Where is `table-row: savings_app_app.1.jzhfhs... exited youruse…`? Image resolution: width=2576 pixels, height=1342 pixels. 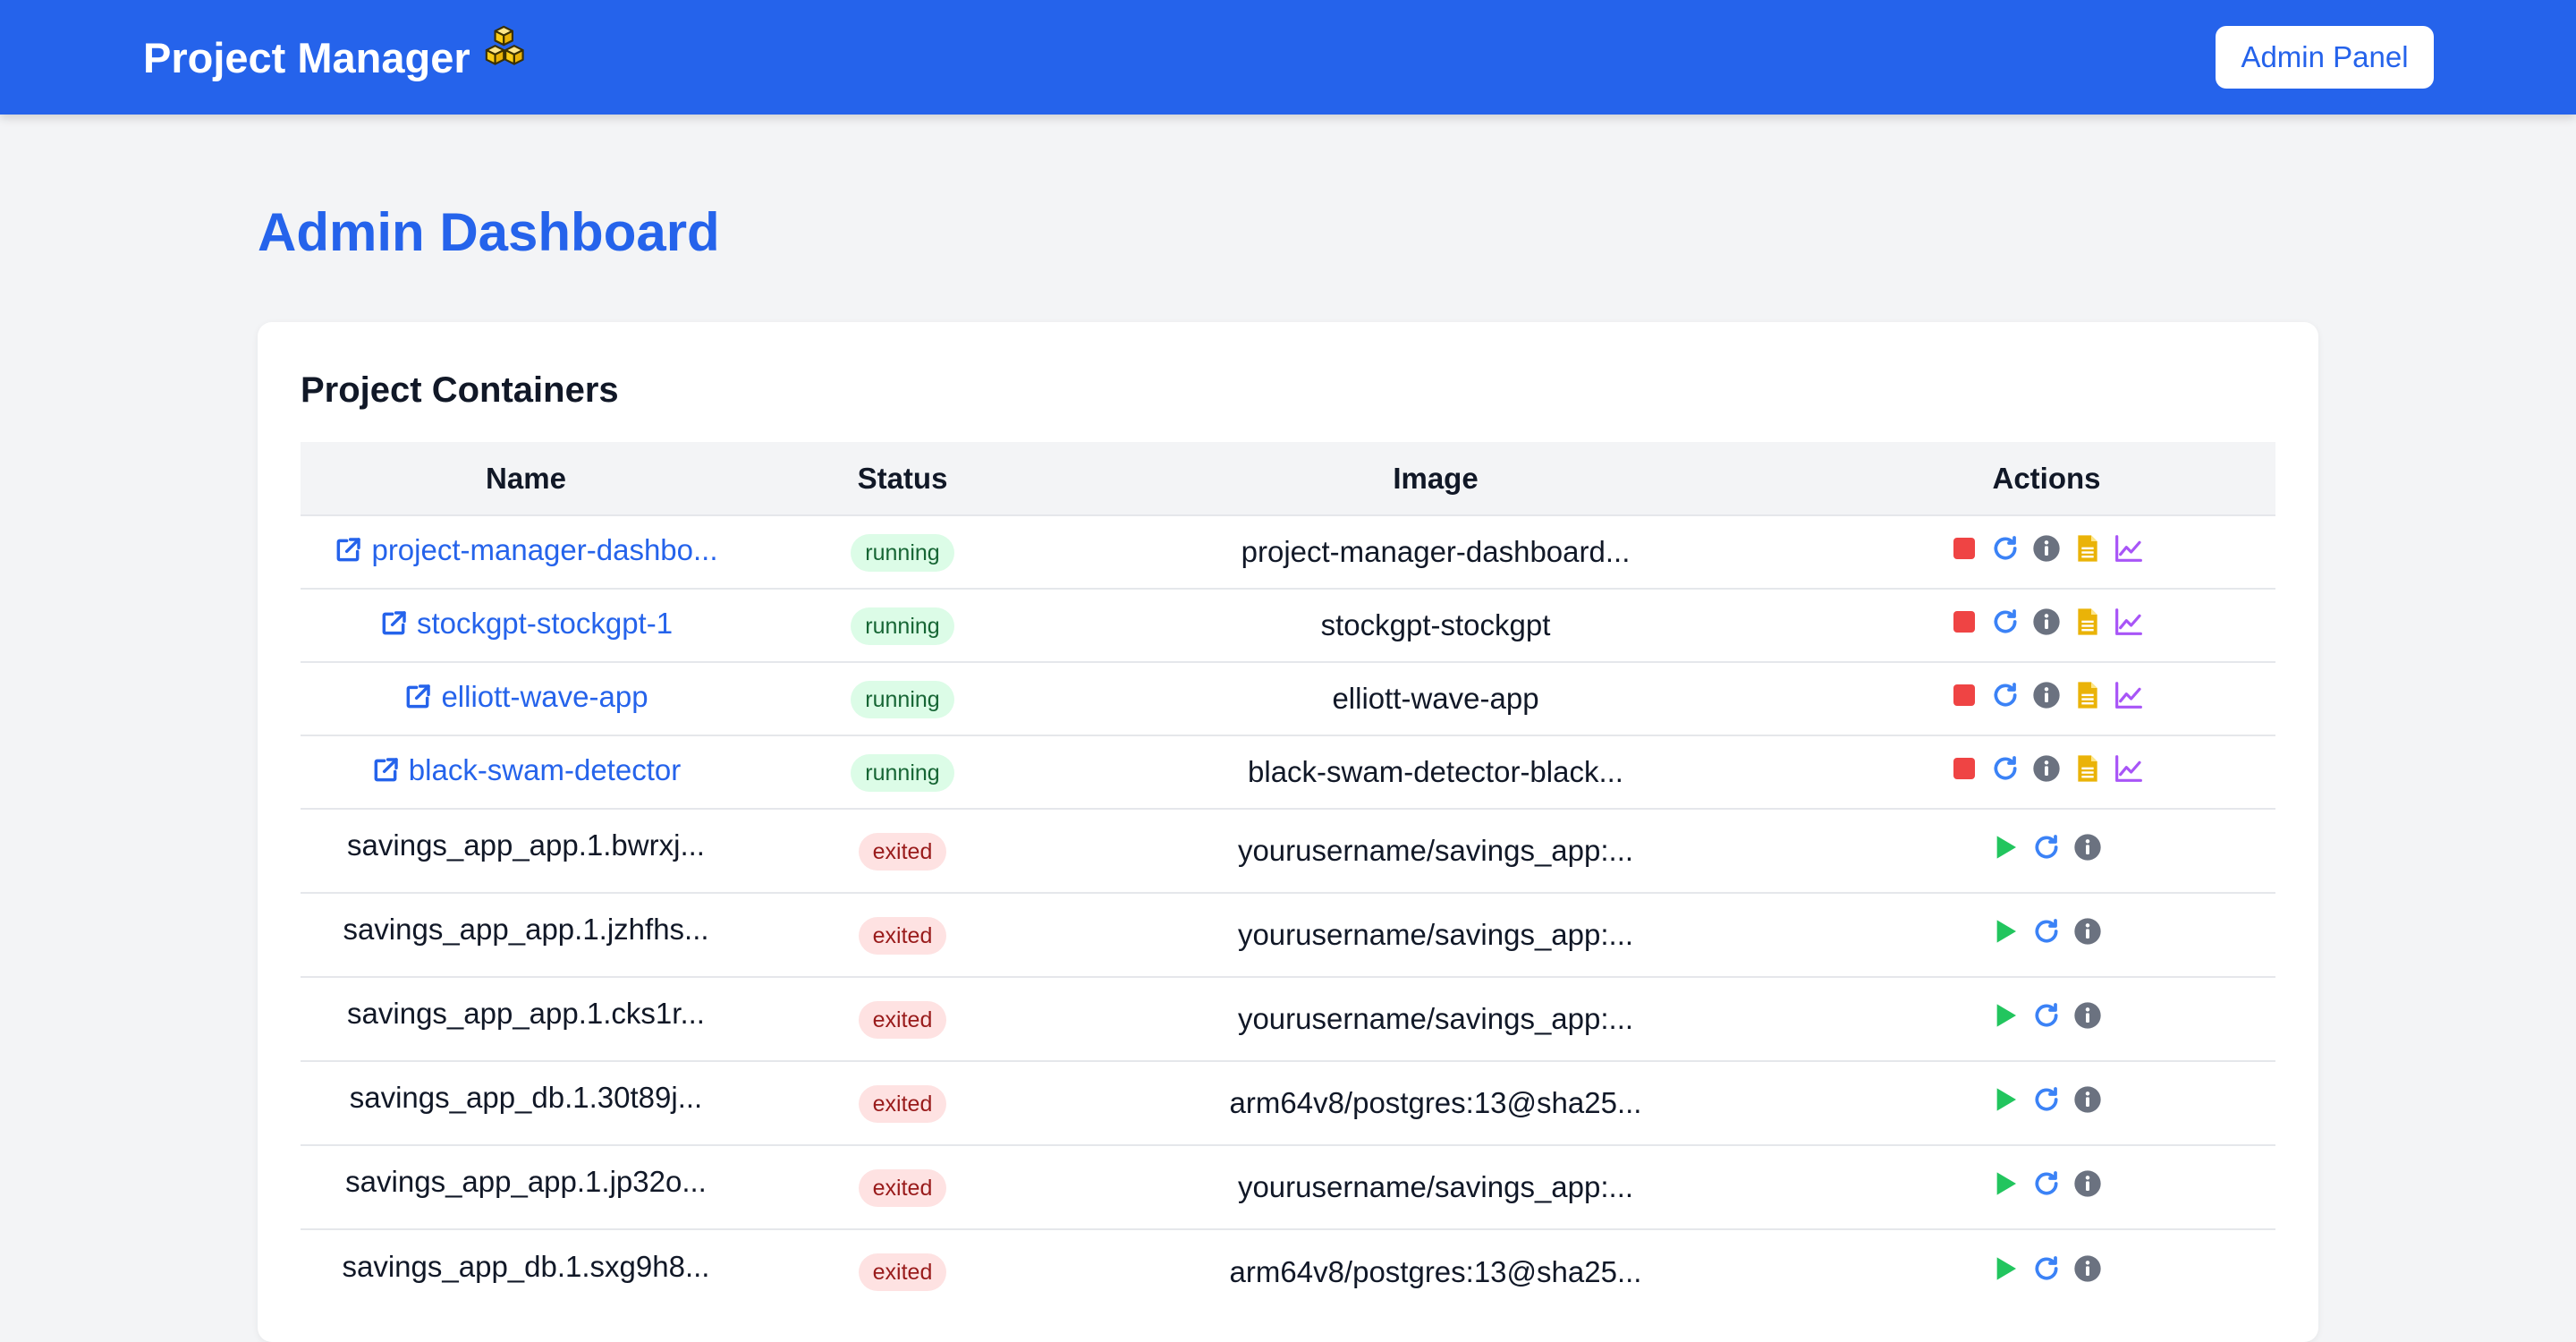
table-row: savings_app_app.1.jzhfhs... exited youruse… is located at coordinates (1288, 935).